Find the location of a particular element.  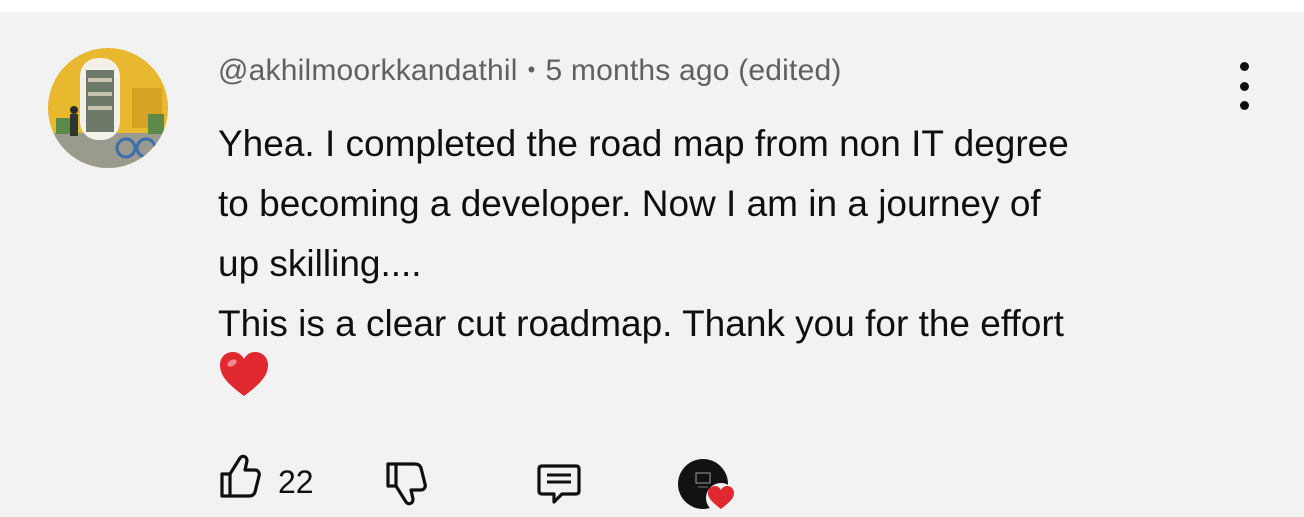

comment-icon is located at coordinates (559, 484).